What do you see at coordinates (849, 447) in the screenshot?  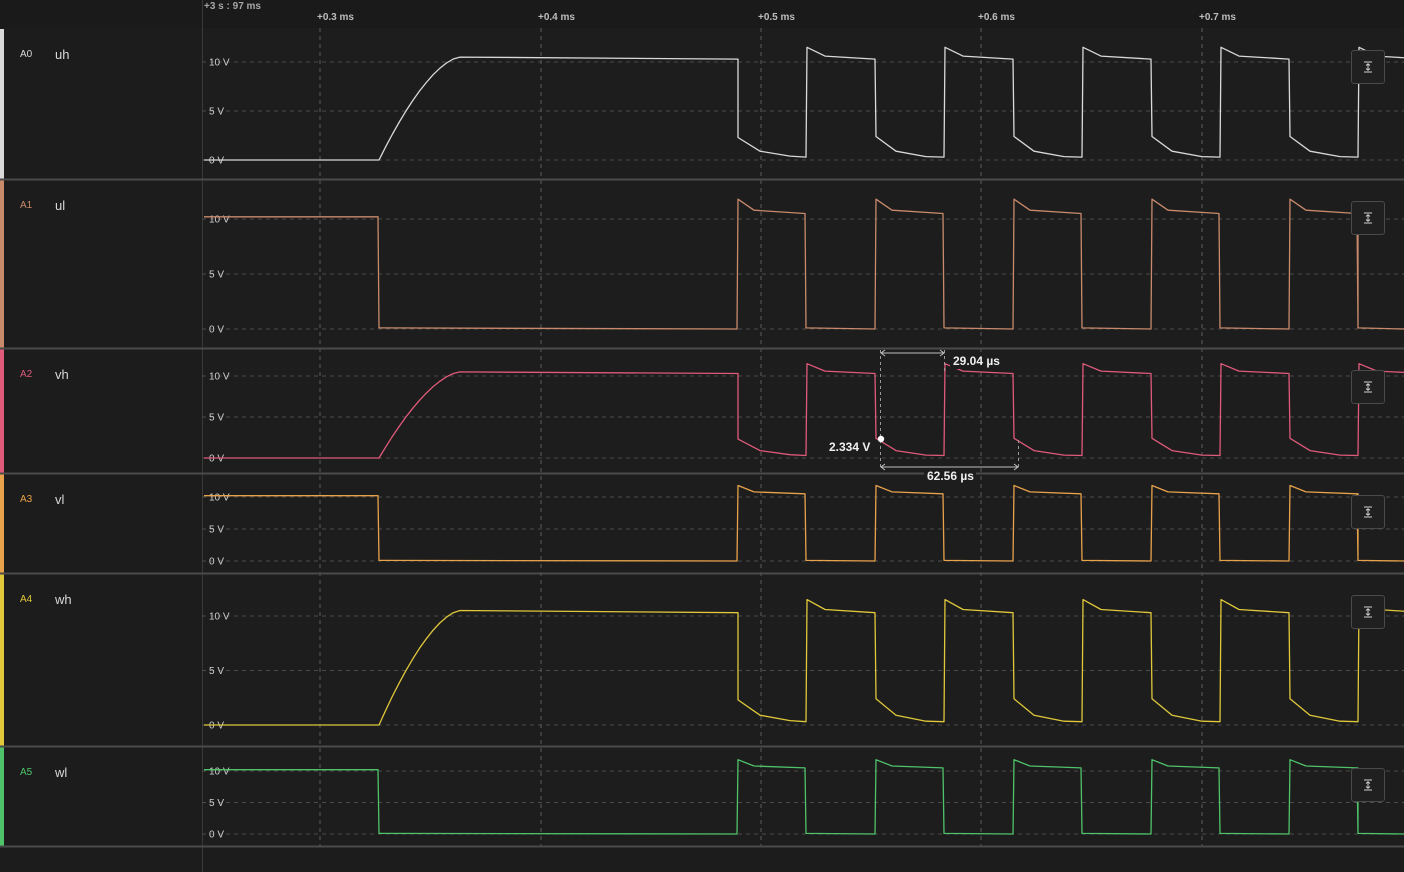 I see `voltage-readout-label: 2.334 V` at bounding box center [849, 447].